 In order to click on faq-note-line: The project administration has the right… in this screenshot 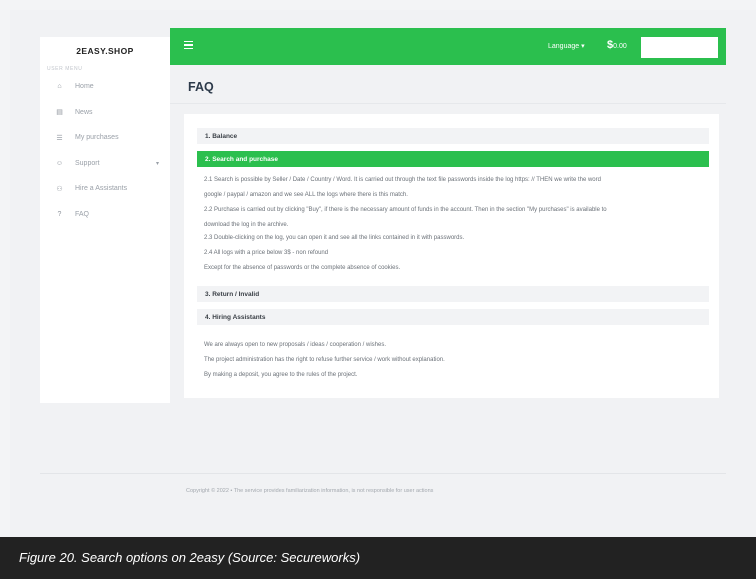, I will do `click(324, 360)`.